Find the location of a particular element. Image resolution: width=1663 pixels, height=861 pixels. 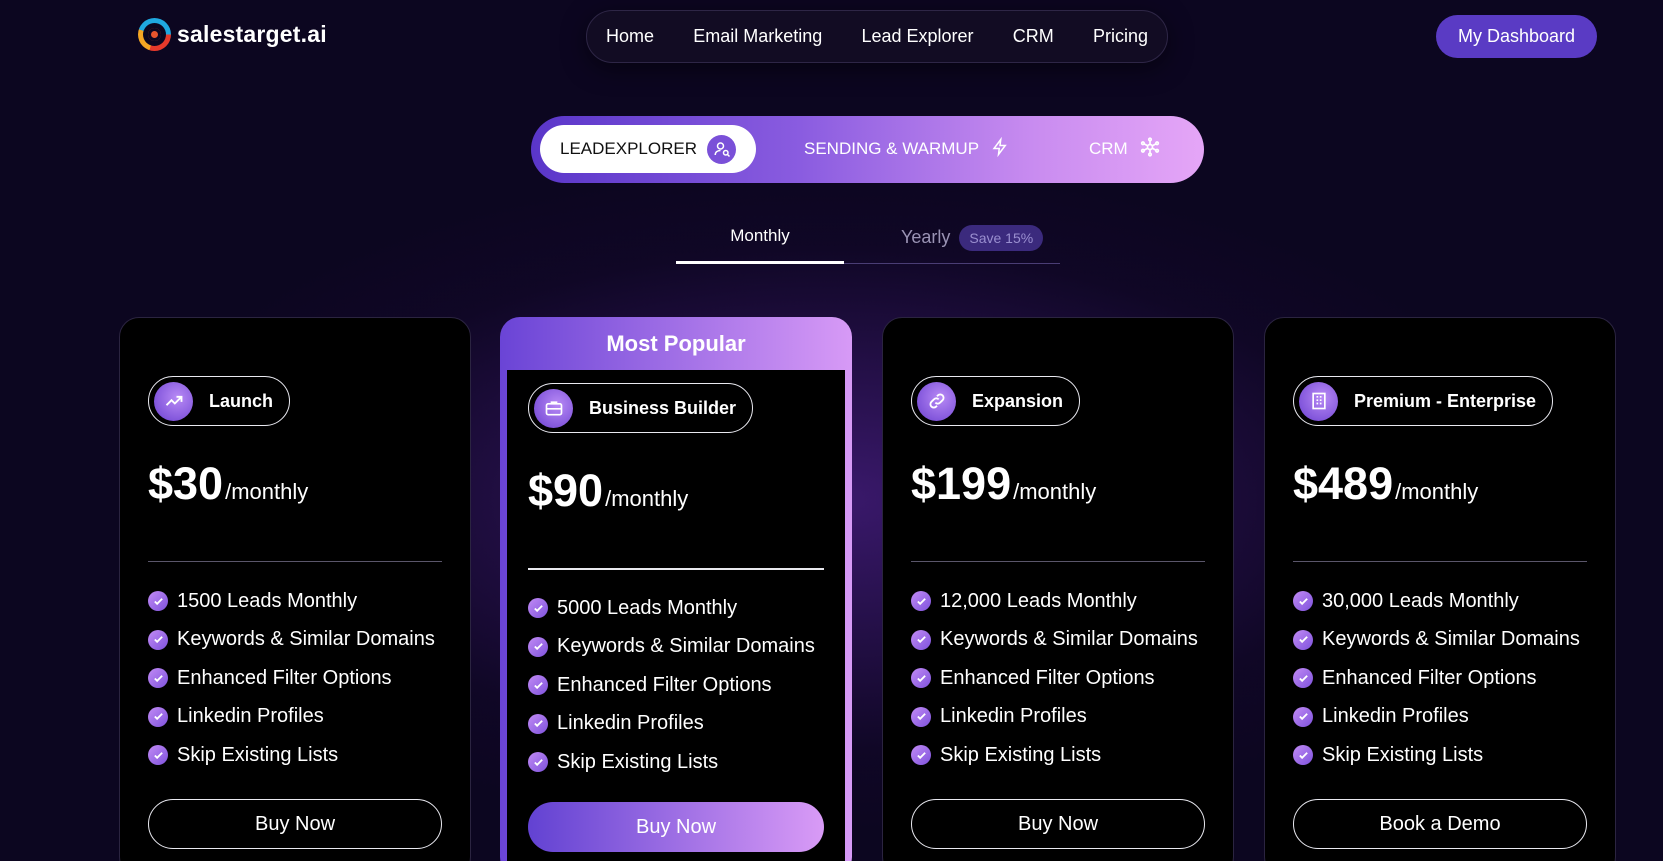

tab-yearly-label: Yearly is located at coordinates (926, 237).